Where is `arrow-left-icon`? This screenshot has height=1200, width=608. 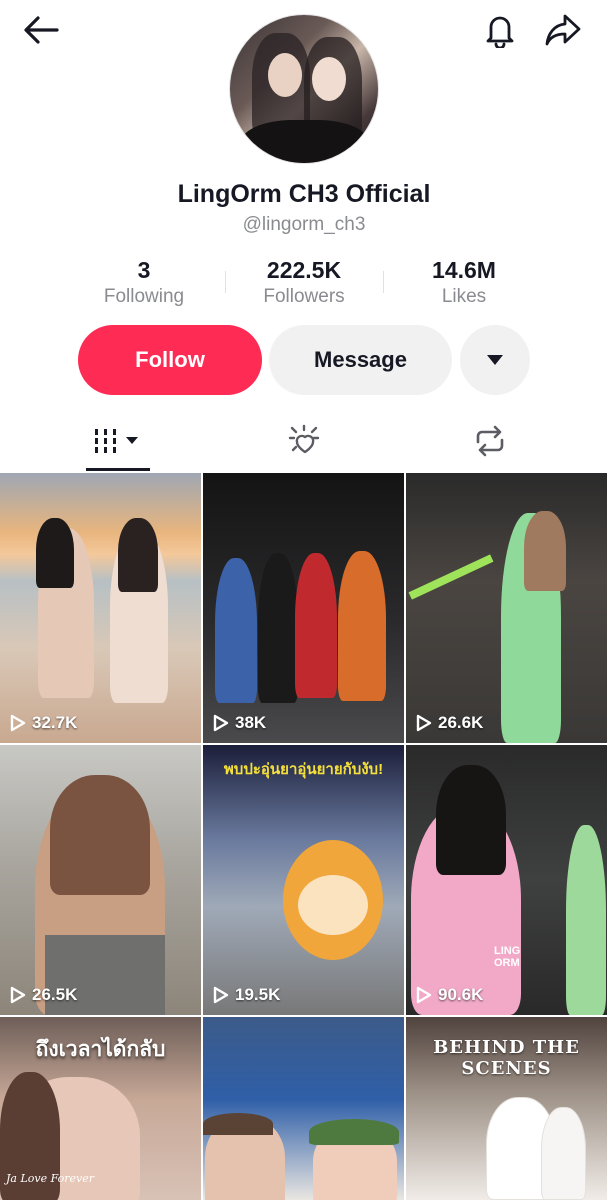 arrow-left-icon is located at coordinates (41, 30).